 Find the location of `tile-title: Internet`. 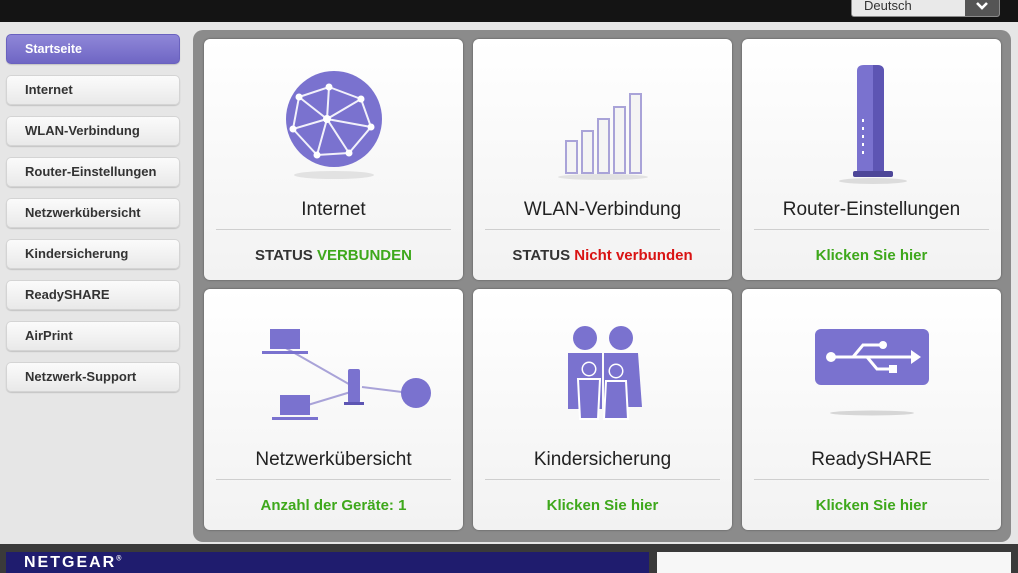

tile-title: Internet is located at coordinates (333, 209).